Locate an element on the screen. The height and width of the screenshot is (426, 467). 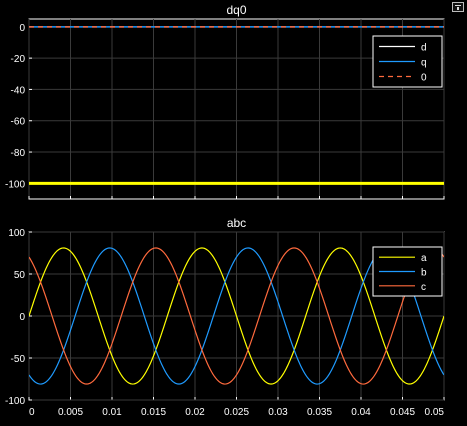
x-tick-label: 0.045 is located at coordinates (402, 412).